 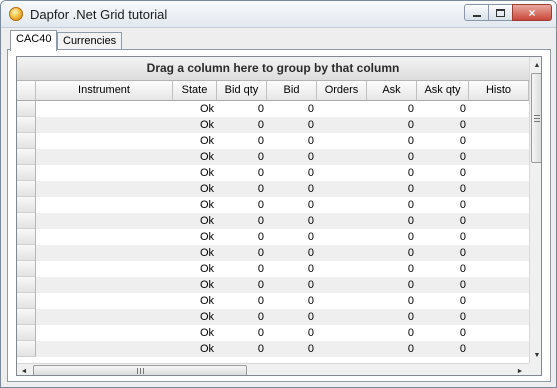 I want to click on minimize-button, so click(x=476, y=12).